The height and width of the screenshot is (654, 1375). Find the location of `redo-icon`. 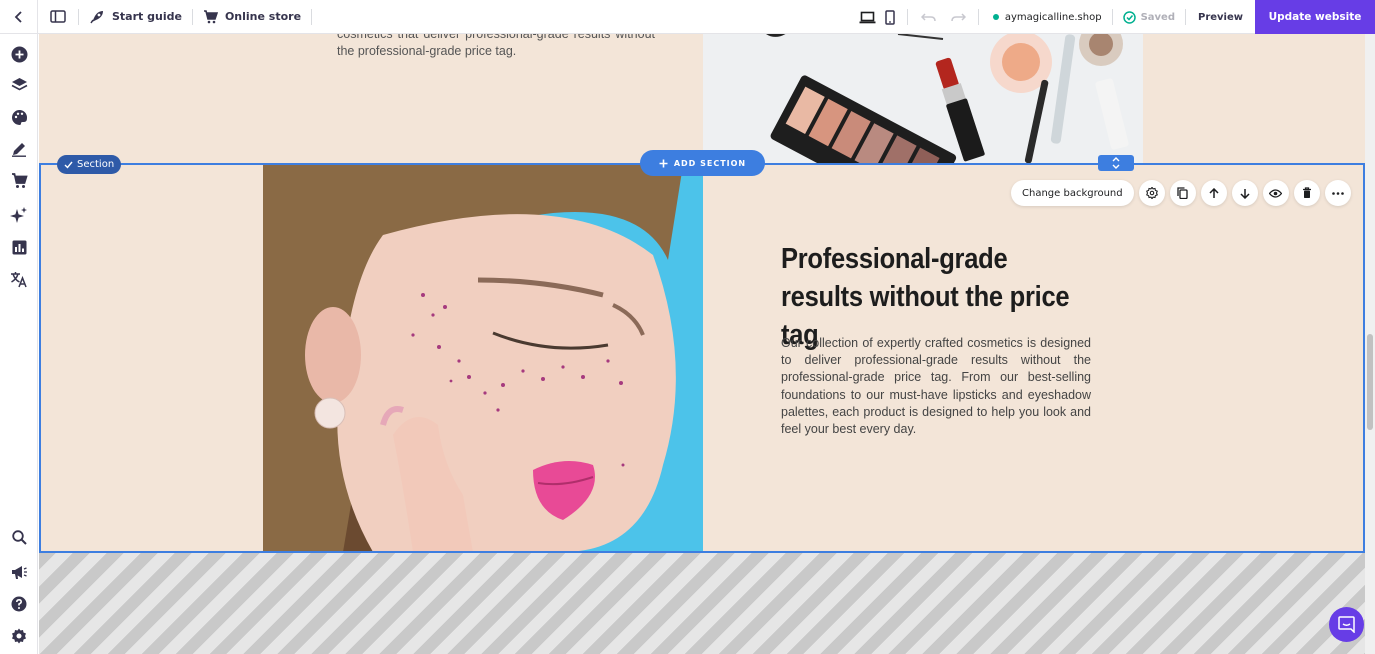

redo-icon is located at coordinates (959, 17).